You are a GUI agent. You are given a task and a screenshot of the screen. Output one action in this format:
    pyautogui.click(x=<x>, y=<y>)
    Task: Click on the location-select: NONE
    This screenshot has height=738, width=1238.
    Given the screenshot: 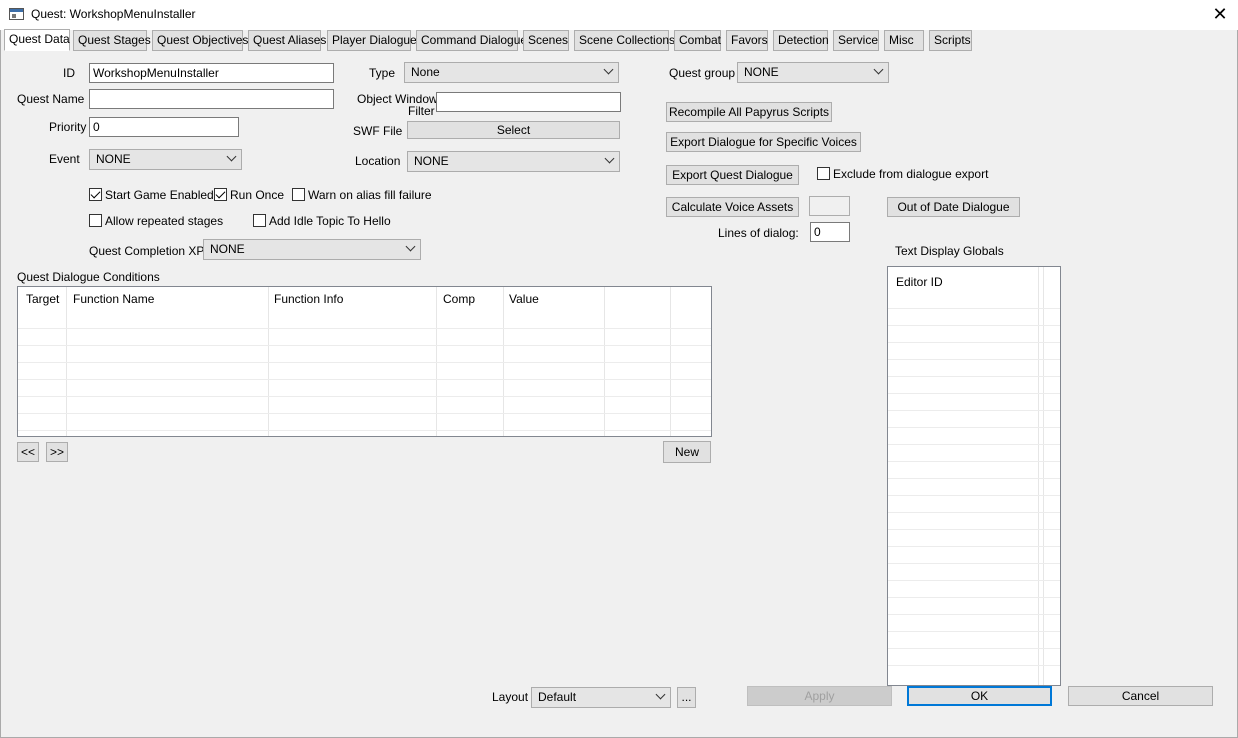 What is the action you would take?
    pyautogui.click(x=513, y=161)
    